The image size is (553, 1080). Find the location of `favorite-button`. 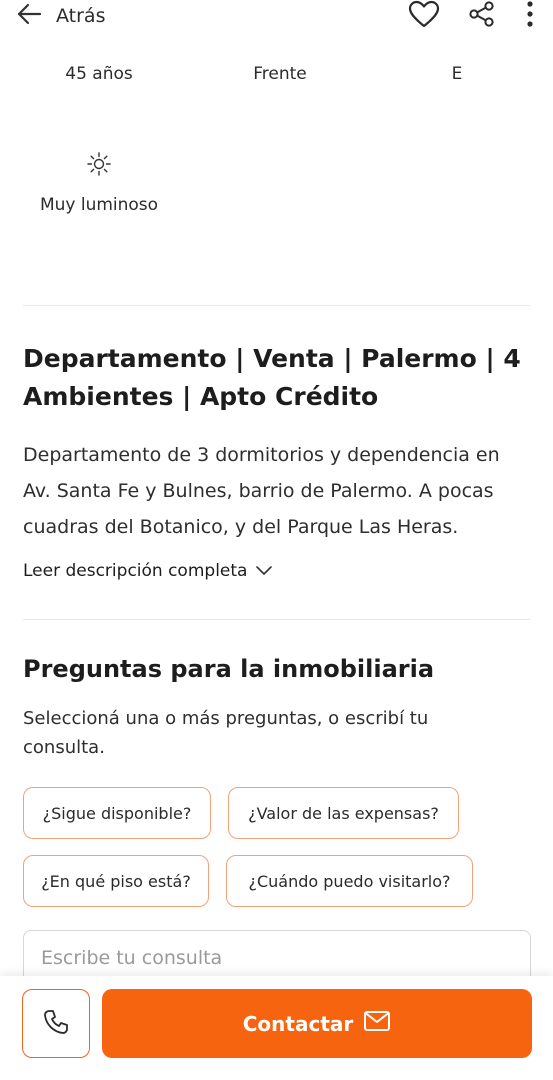

favorite-button is located at coordinates (424, 16).